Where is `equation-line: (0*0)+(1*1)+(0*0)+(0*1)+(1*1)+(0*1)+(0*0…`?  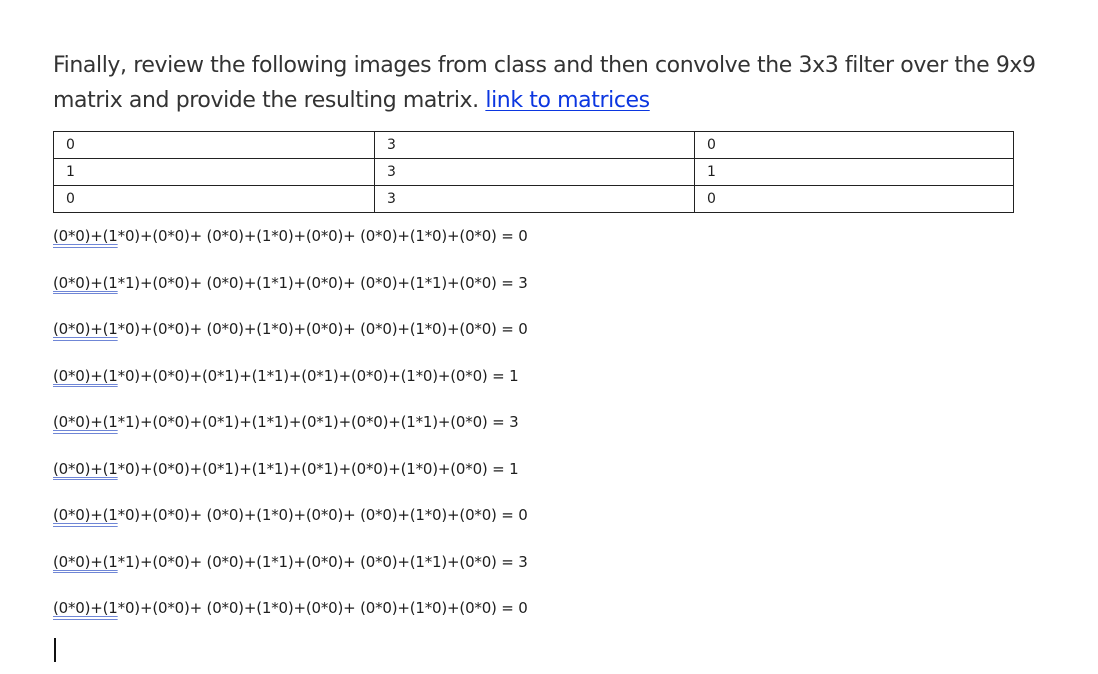
equation-line: (0*0)+(1*1)+(0*0)+(0*1)+(1*1)+(0*1)+(0*0… is located at coordinates (290, 422).